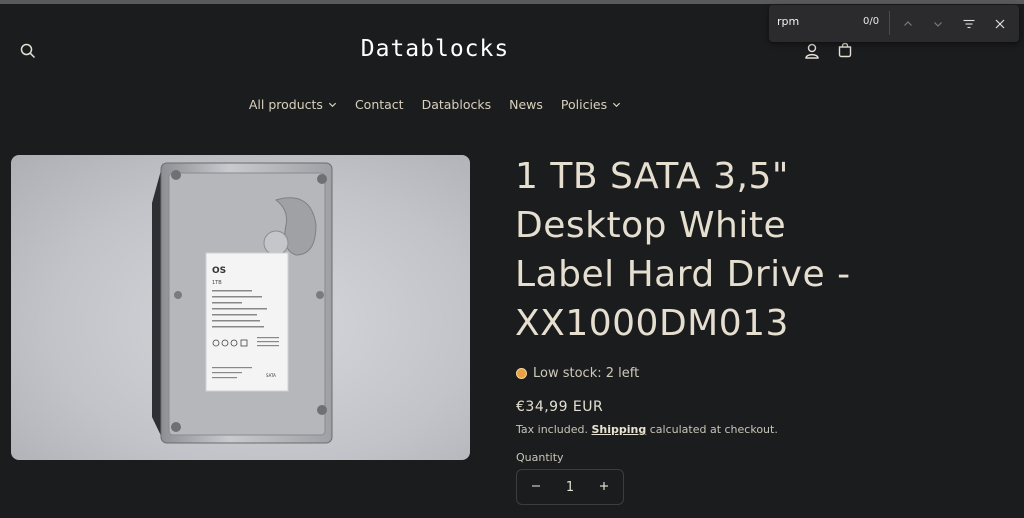  I want to click on find-match-count: 0/0, so click(871, 21).